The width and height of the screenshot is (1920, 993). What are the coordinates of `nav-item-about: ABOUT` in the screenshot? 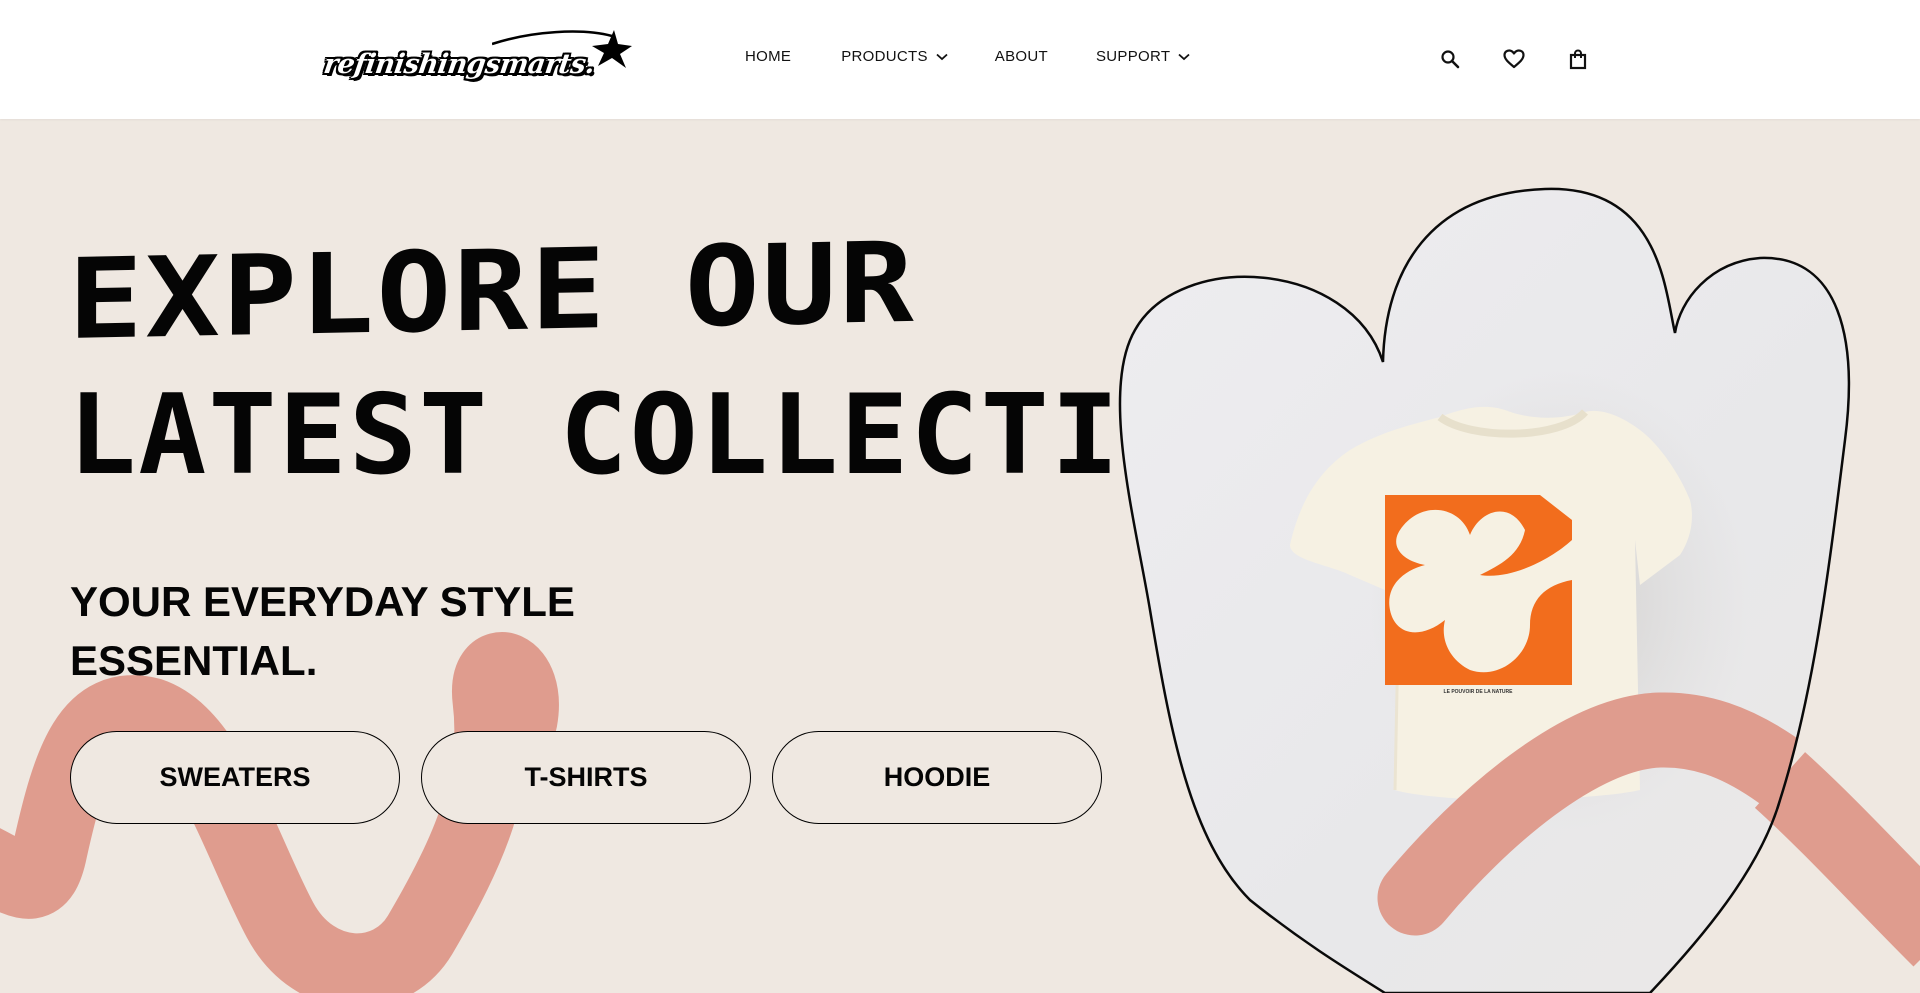 It's located at (1021, 56).